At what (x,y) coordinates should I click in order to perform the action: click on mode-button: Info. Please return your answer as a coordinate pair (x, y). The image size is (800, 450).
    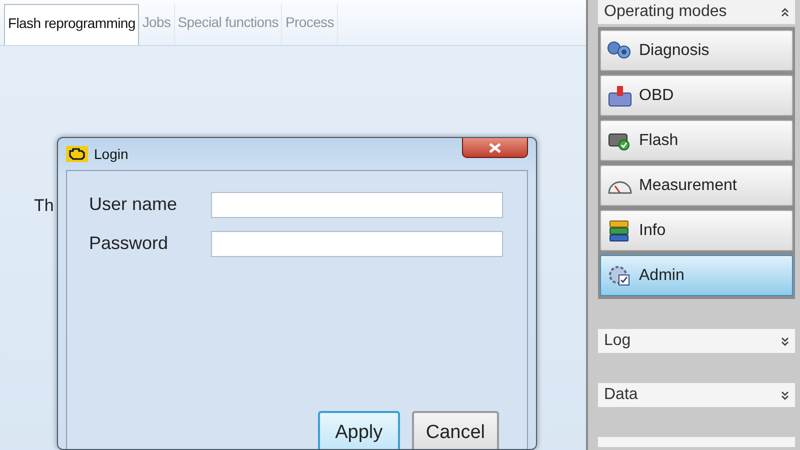
    Looking at the image, I should click on (696, 230).